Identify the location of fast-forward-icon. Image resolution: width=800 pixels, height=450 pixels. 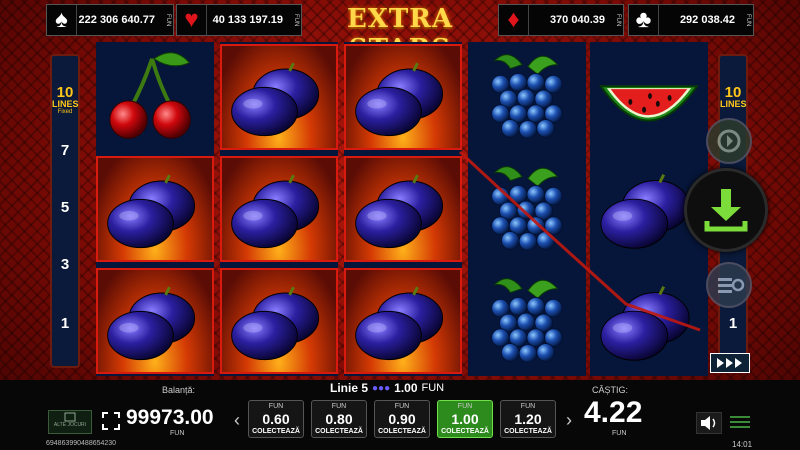
(729, 363).